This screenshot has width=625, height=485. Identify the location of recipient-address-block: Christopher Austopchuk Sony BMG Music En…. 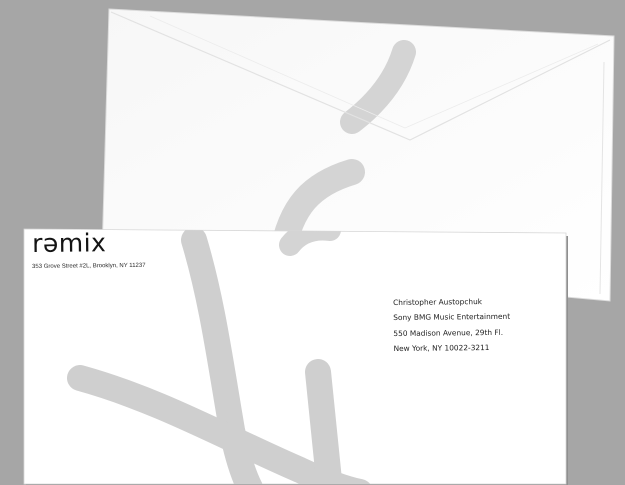
(451, 325).